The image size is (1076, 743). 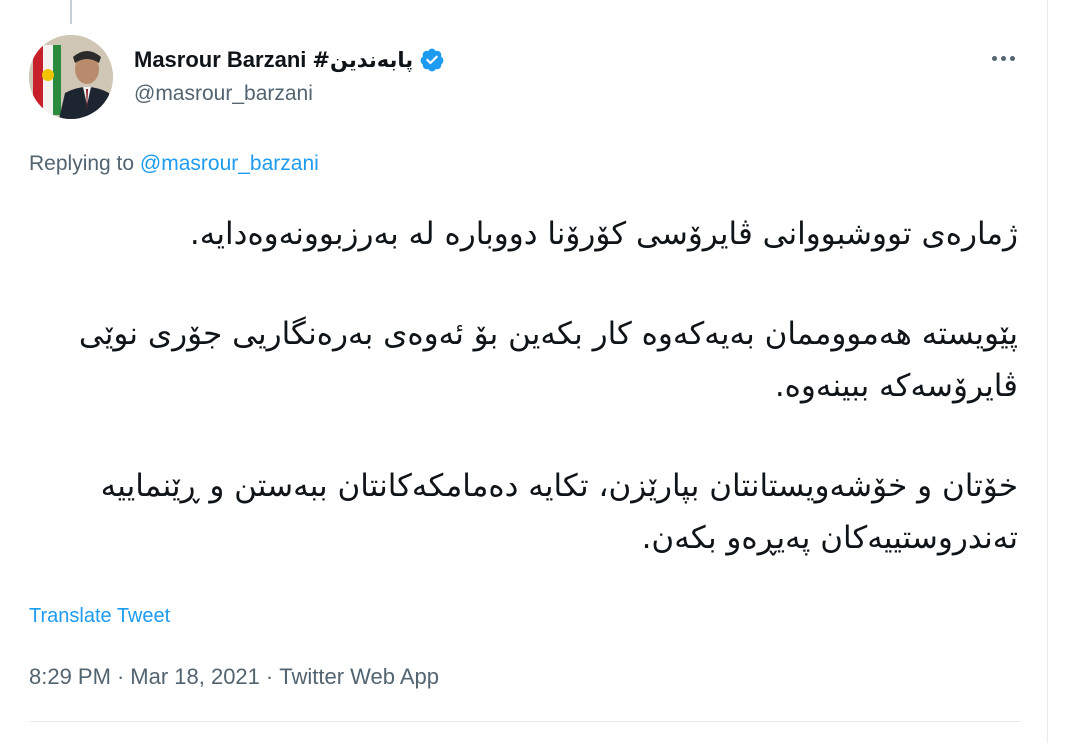 I want to click on more-options-icon, so click(x=1003, y=58).